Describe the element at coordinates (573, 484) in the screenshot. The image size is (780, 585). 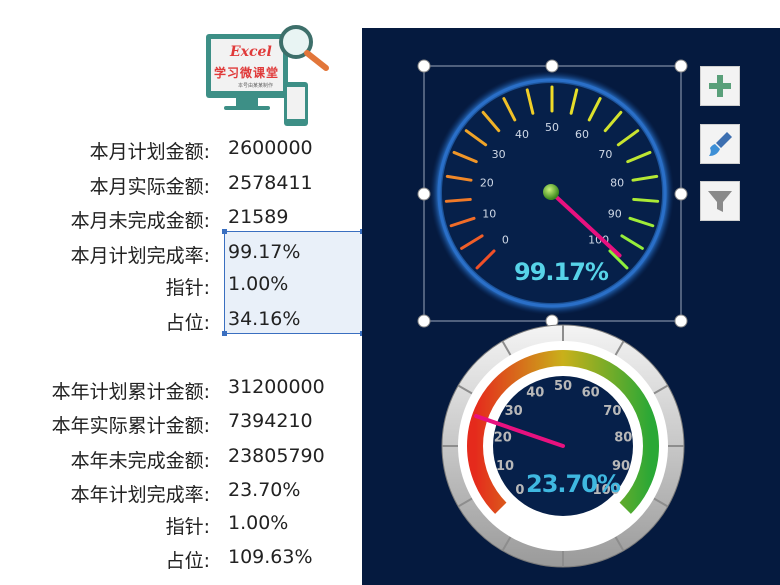
I see `year-gauge-value: 23.70%` at that location.